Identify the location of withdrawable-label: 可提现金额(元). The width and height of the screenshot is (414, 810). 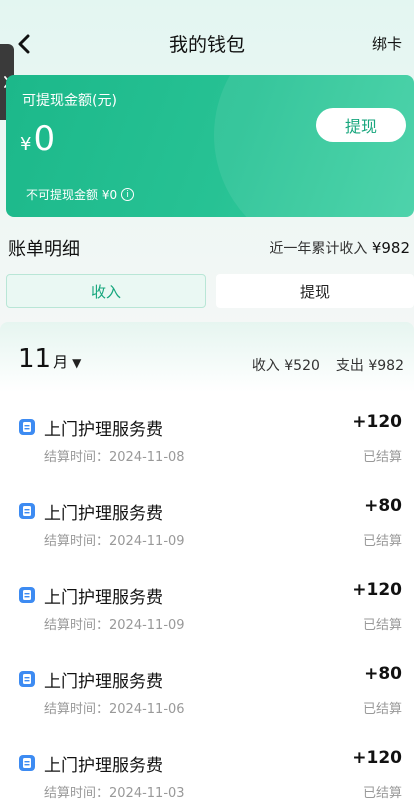
(69, 101).